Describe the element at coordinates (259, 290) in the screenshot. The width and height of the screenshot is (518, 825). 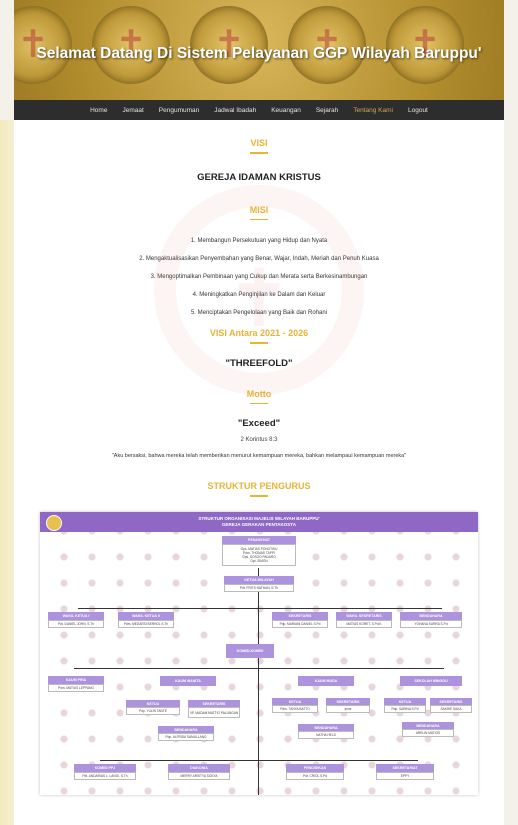
I see `logo-watermark` at that location.